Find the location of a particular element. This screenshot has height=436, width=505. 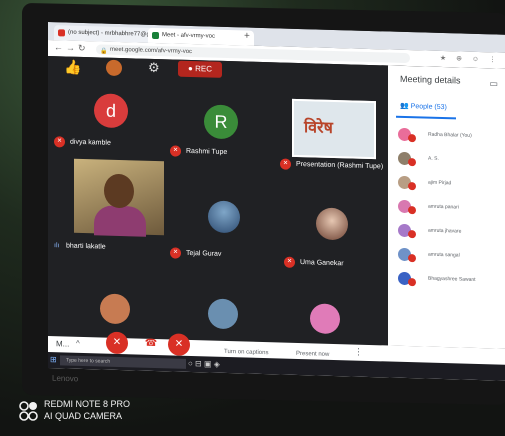

gear-icon: ⚙ is located at coordinates (154, 68).